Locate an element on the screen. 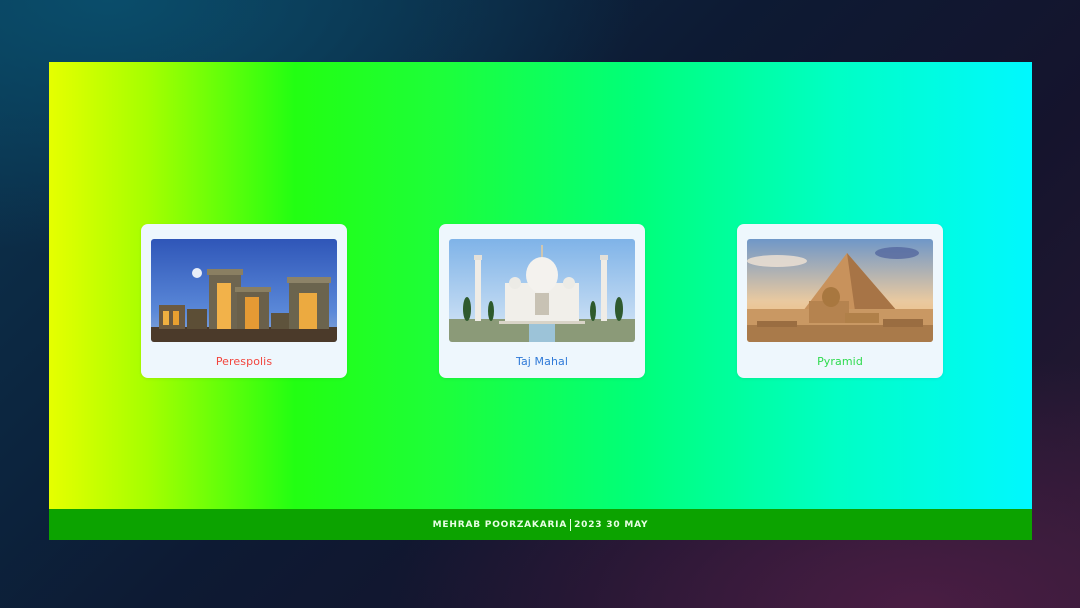 This screenshot has height=608, width=1080. card-taj-mahal: Taj Mahal is located at coordinates (542, 301).